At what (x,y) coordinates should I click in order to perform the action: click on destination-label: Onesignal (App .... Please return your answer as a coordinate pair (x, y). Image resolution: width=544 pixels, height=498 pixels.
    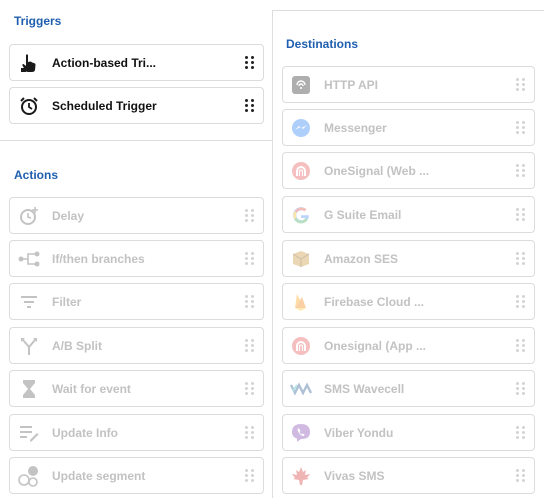
    Looking at the image, I should click on (375, 345).